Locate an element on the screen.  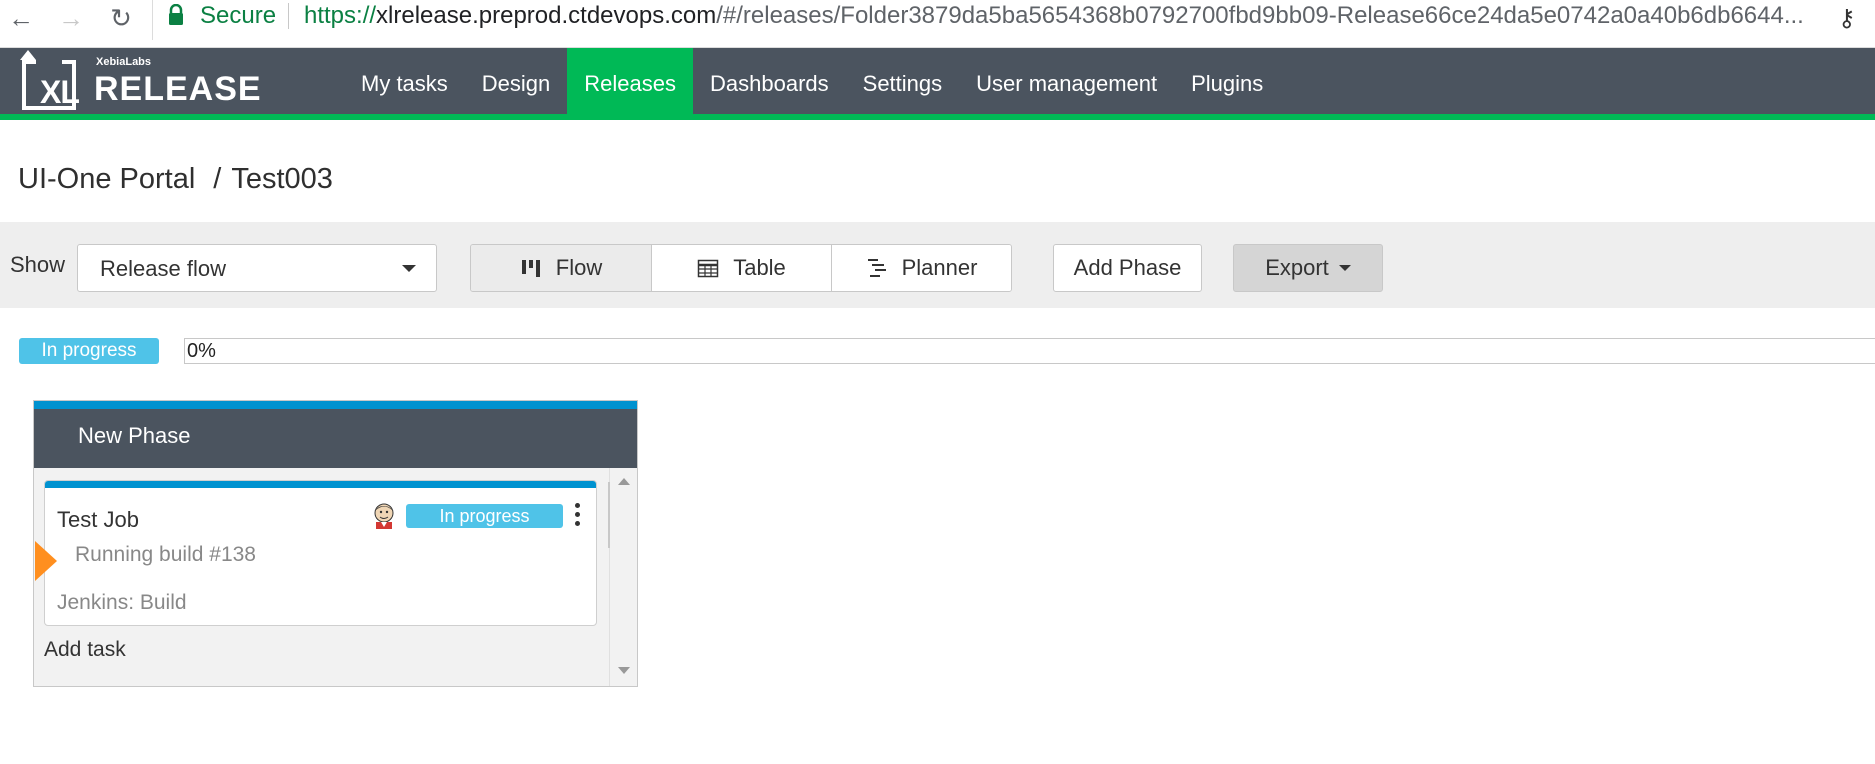
xl-release-logo: XL XebiaLabs RELEASE is located at coordinates (139, 82).